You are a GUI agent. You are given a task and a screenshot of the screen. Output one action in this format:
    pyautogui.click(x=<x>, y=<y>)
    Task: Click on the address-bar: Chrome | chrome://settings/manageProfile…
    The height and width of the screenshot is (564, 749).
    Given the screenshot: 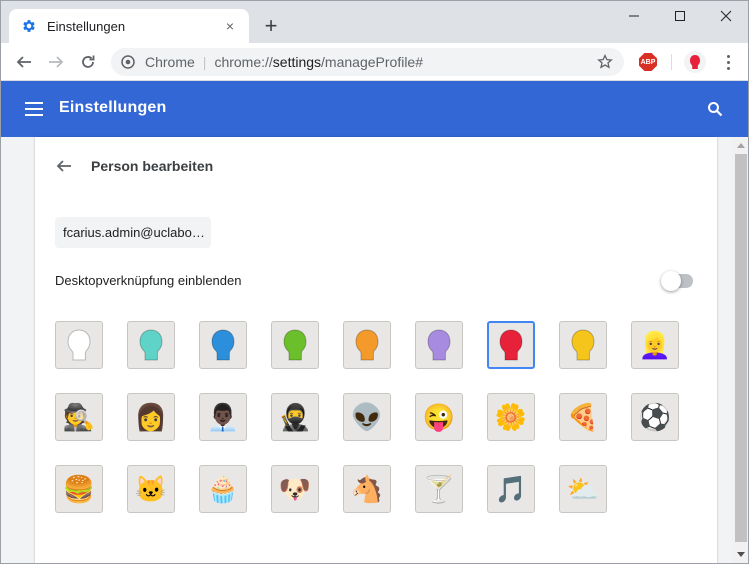 What is the action you would take?
    pyautogui.click(x=367, y=62)
    